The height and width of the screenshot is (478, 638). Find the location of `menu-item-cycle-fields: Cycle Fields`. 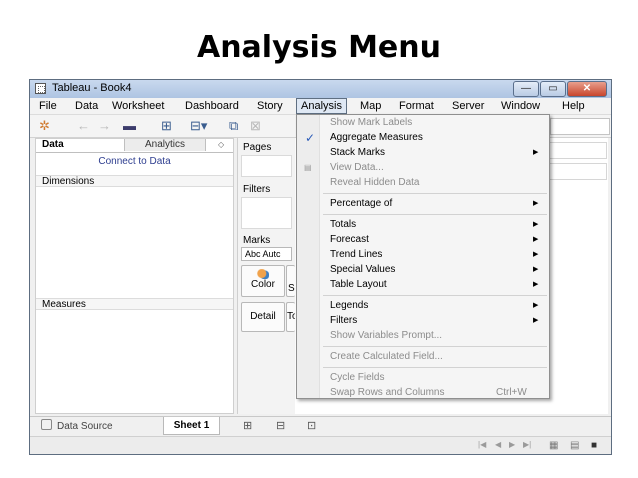

menu-item-cycle-fields: Cycle Fields is located at coordinates (357, 378).